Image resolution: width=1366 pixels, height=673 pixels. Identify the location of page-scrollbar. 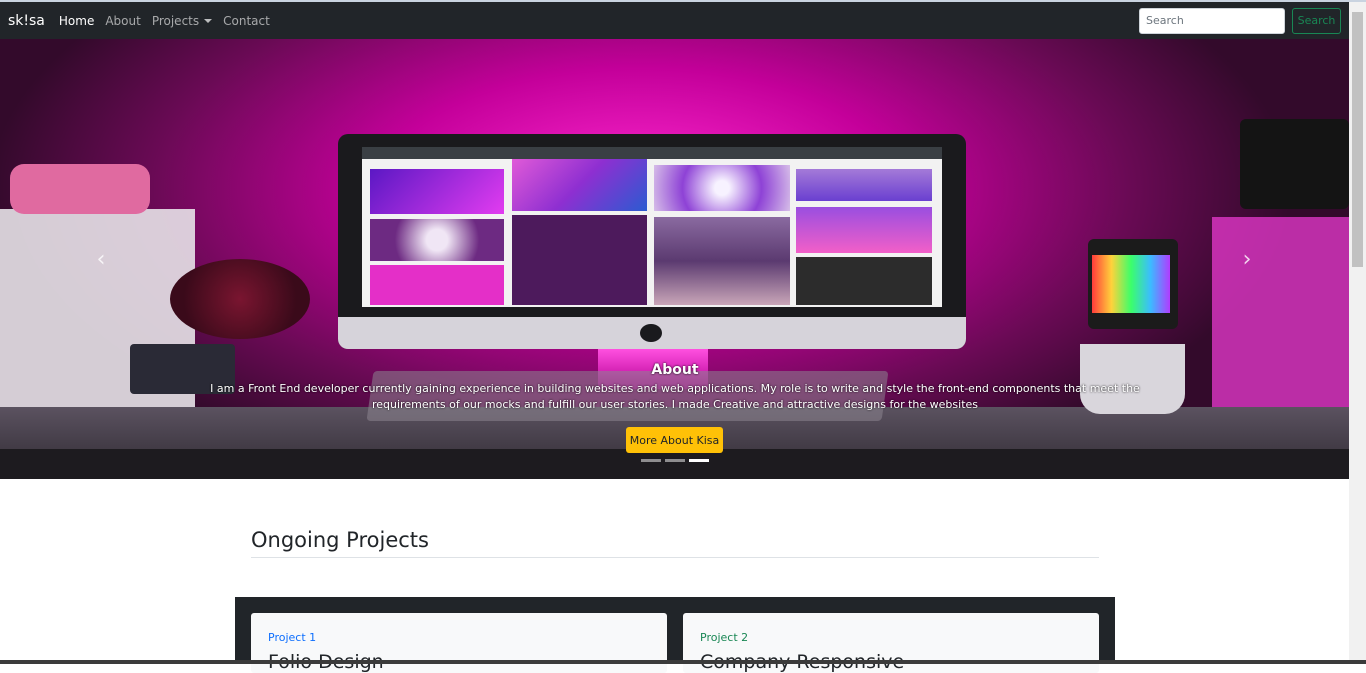
(1357, 333).